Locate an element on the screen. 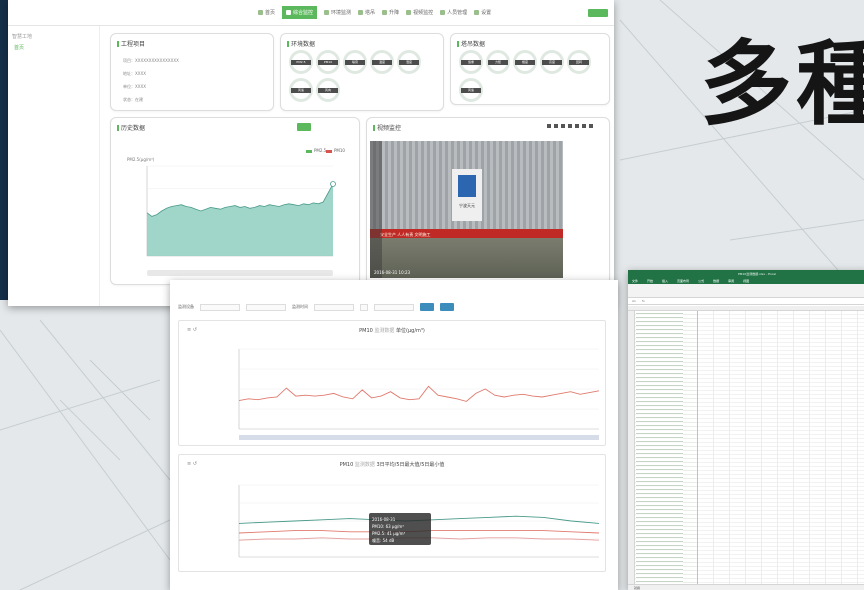  video-controls is located at coordinates (570, 126).